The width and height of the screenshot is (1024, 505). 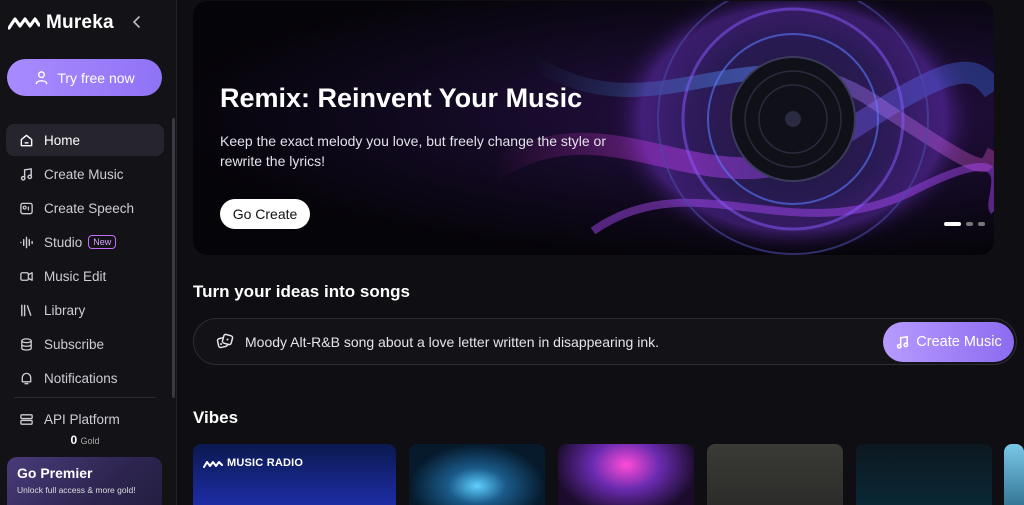 I want to click on premier-subtitle: Unlock full access & more gold!, so click(x=76, y=490).